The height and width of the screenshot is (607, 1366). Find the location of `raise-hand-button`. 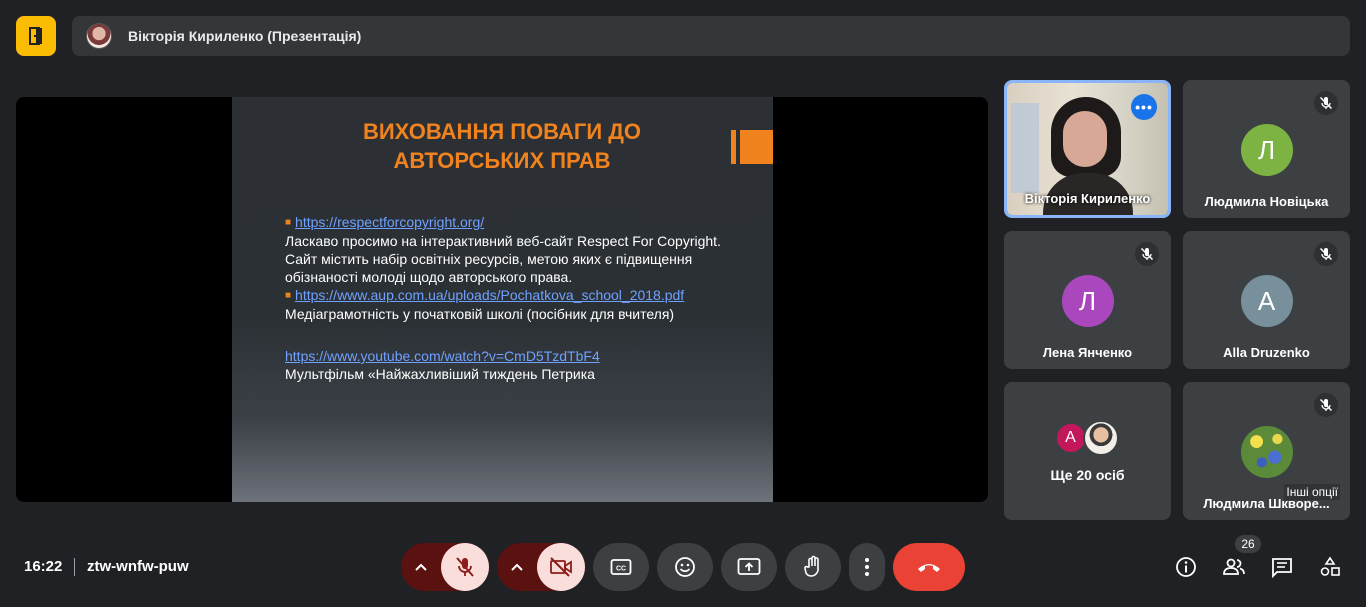

raise-hand-button is located at coordinates (813, 567).